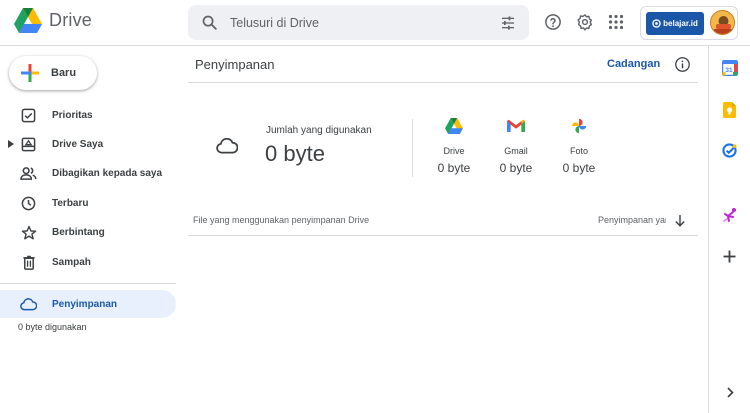 Image resolution: width=750 pixels, height=413 pixels. What do you see at coordinates (28, 203) in the screenshot?
I see `clock-icon` at bounding box center [28, 203].